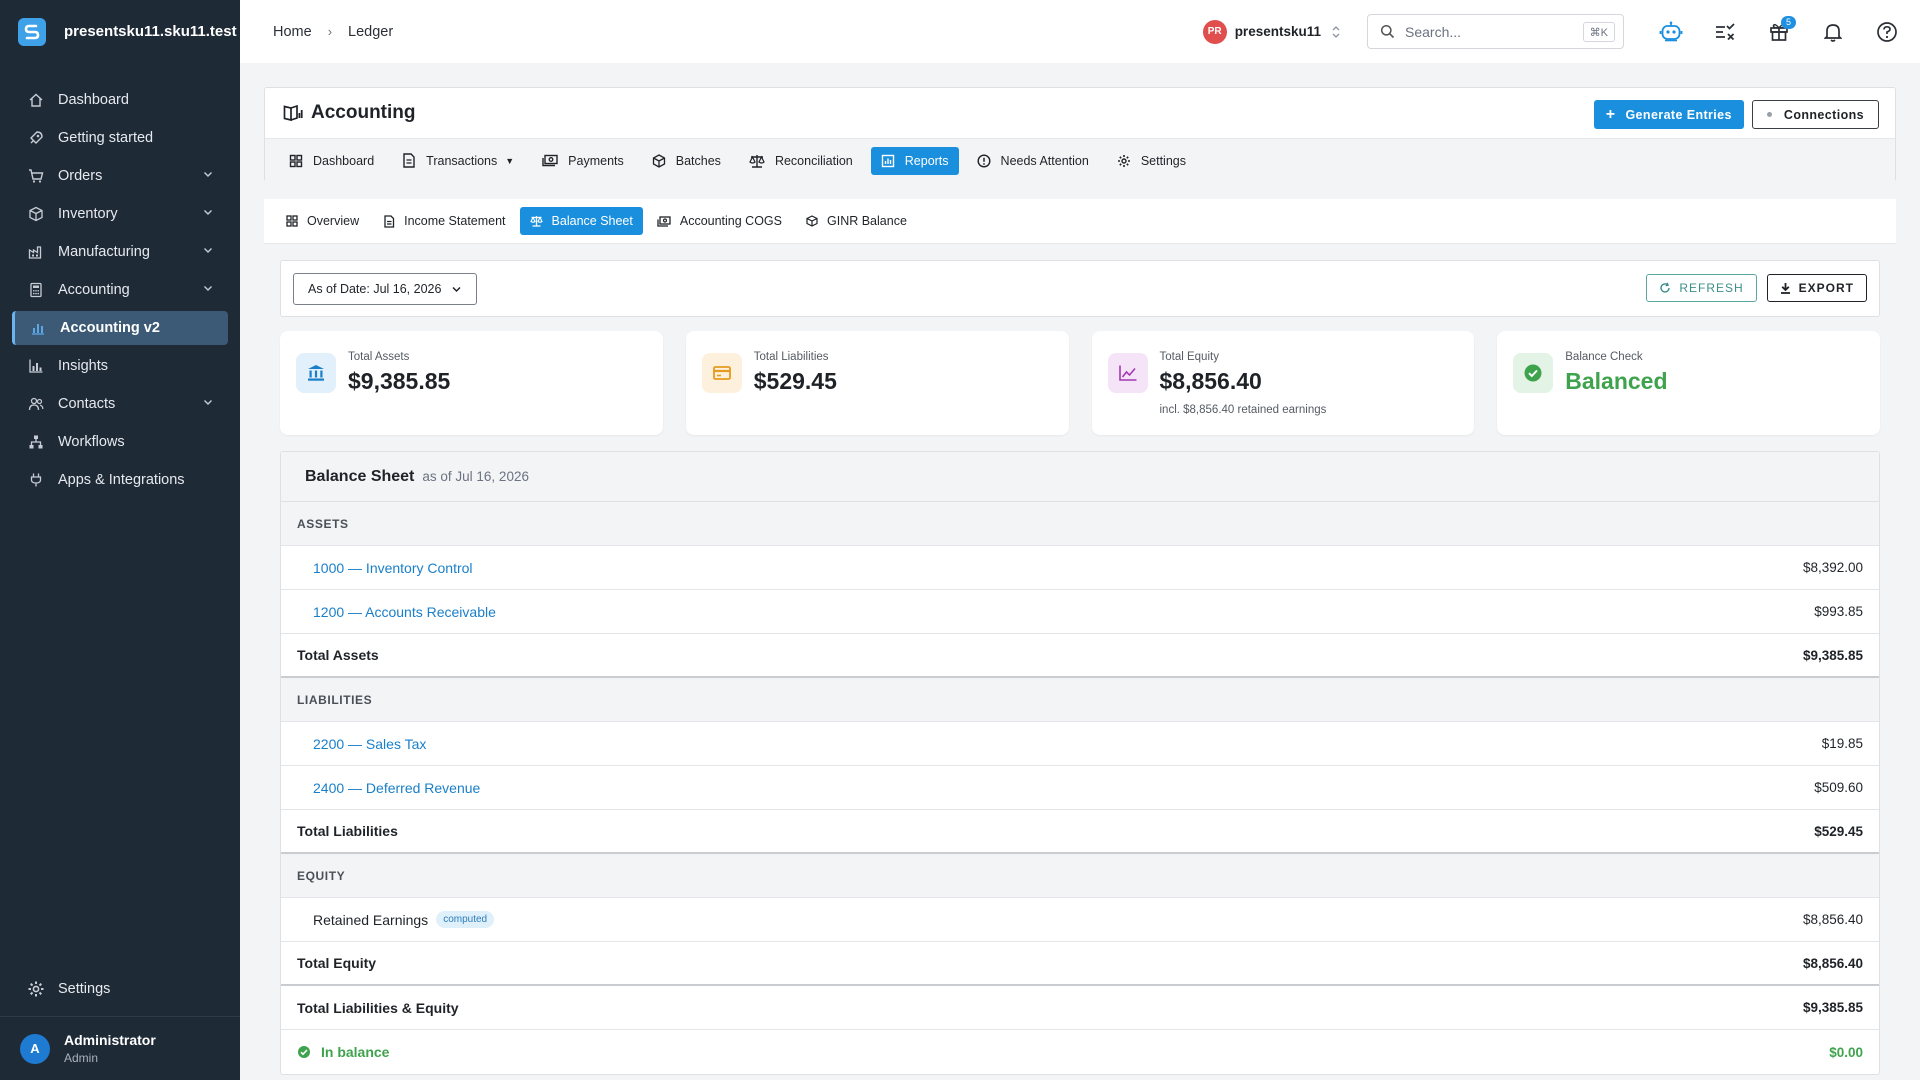 The width and height of the screenshot is (1920, 1080). Describe the element at coordinates (379, 357) in the screenshot. I see `kpi-label: Total Assets` at that location.